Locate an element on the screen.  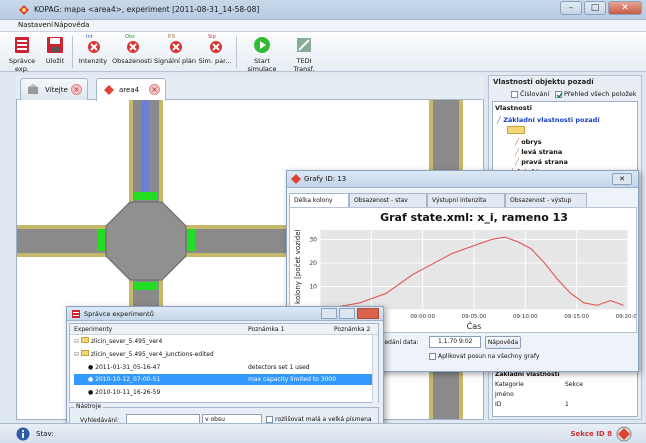
experiment-manager-icon is located at coordinates (22, 45).